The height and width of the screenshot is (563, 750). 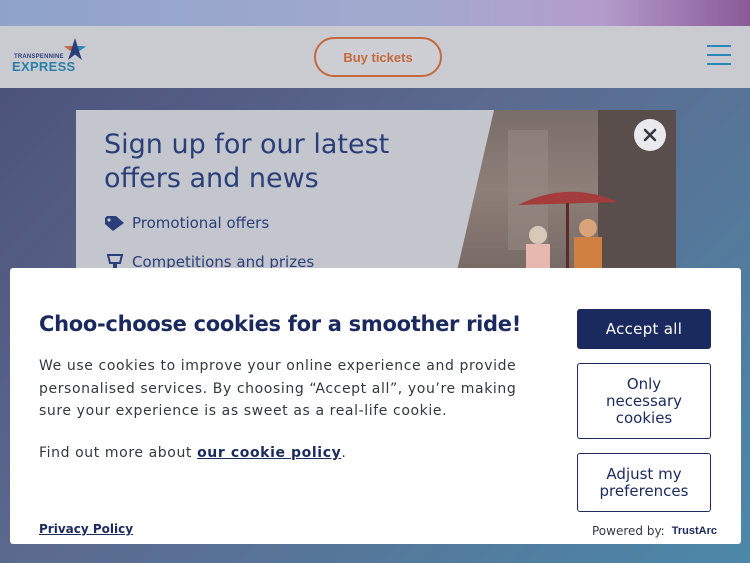 I want to click on top-gradient-strip, so click(x=375, y=13).